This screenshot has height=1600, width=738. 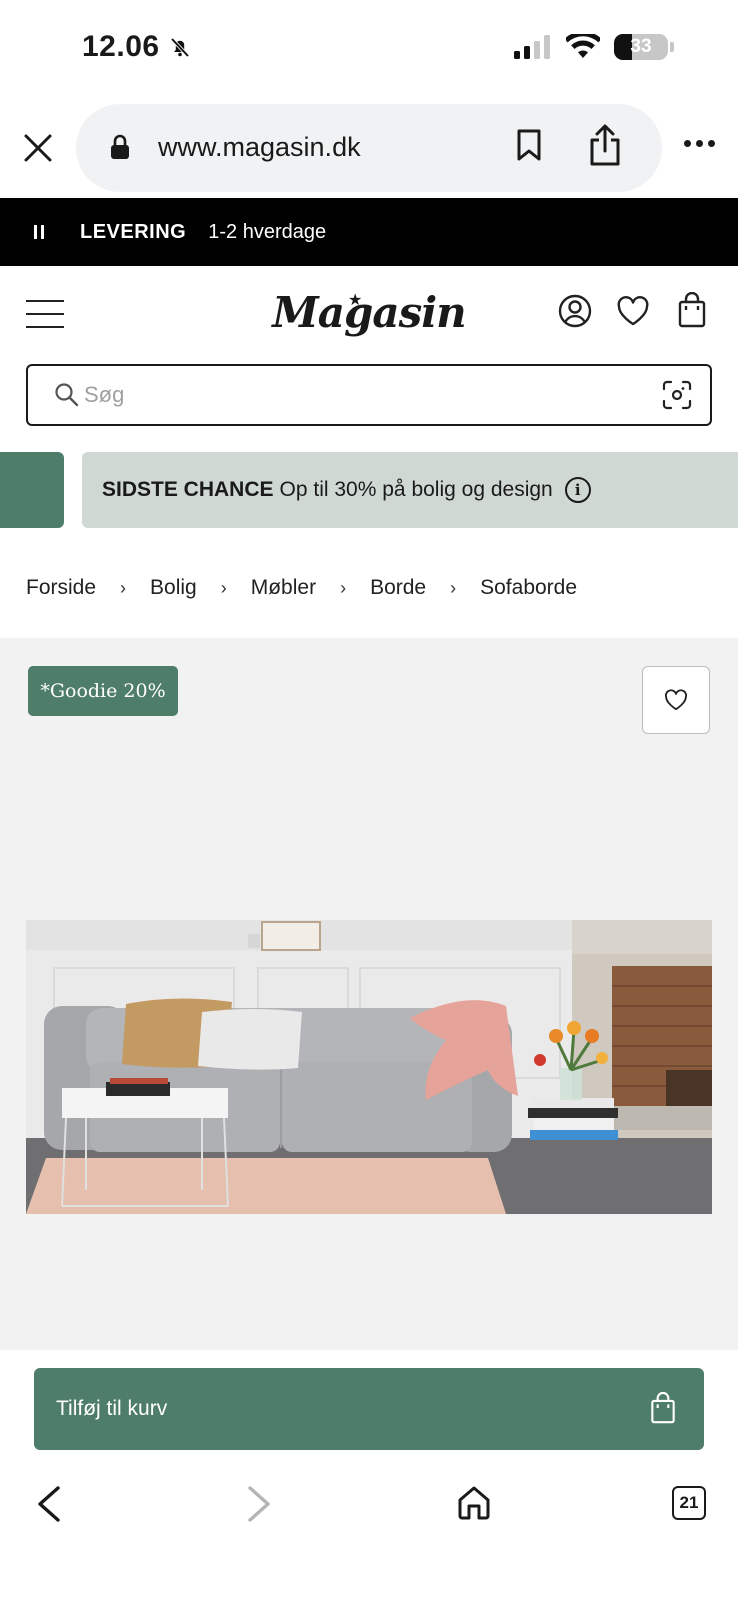 I want to click on search-box, so click(x=369, y=395).